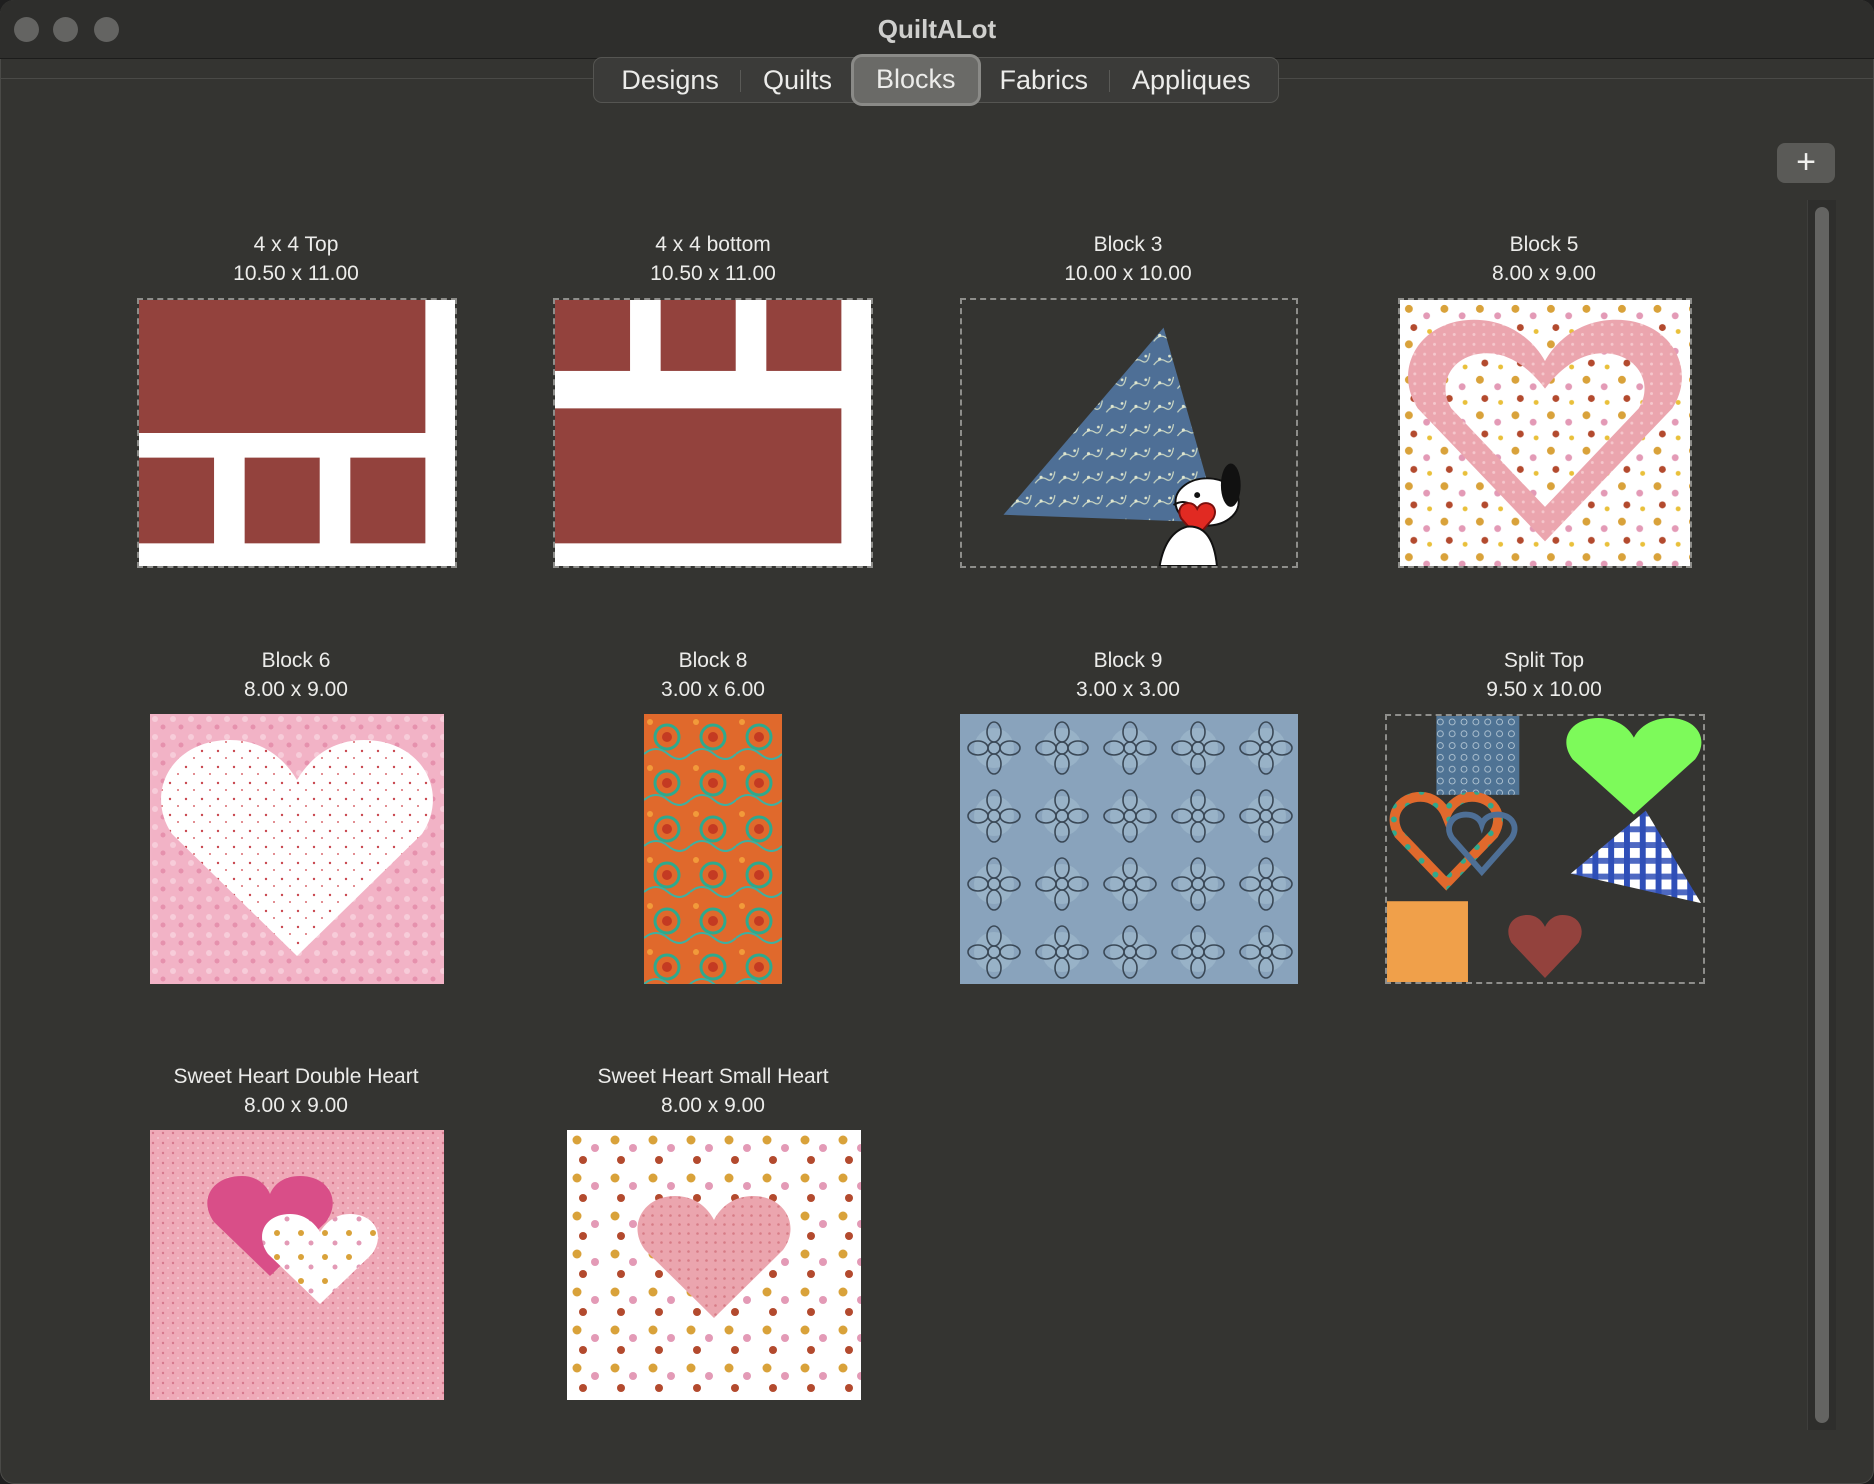 This screenshot has width=1874, height=1484. What do you see at coordinates (296, 1091) in the screenshot?
I see `block-item: Sweet Heart Double Heart 8.00 x 9.00` at bounding box center [296, 1091].